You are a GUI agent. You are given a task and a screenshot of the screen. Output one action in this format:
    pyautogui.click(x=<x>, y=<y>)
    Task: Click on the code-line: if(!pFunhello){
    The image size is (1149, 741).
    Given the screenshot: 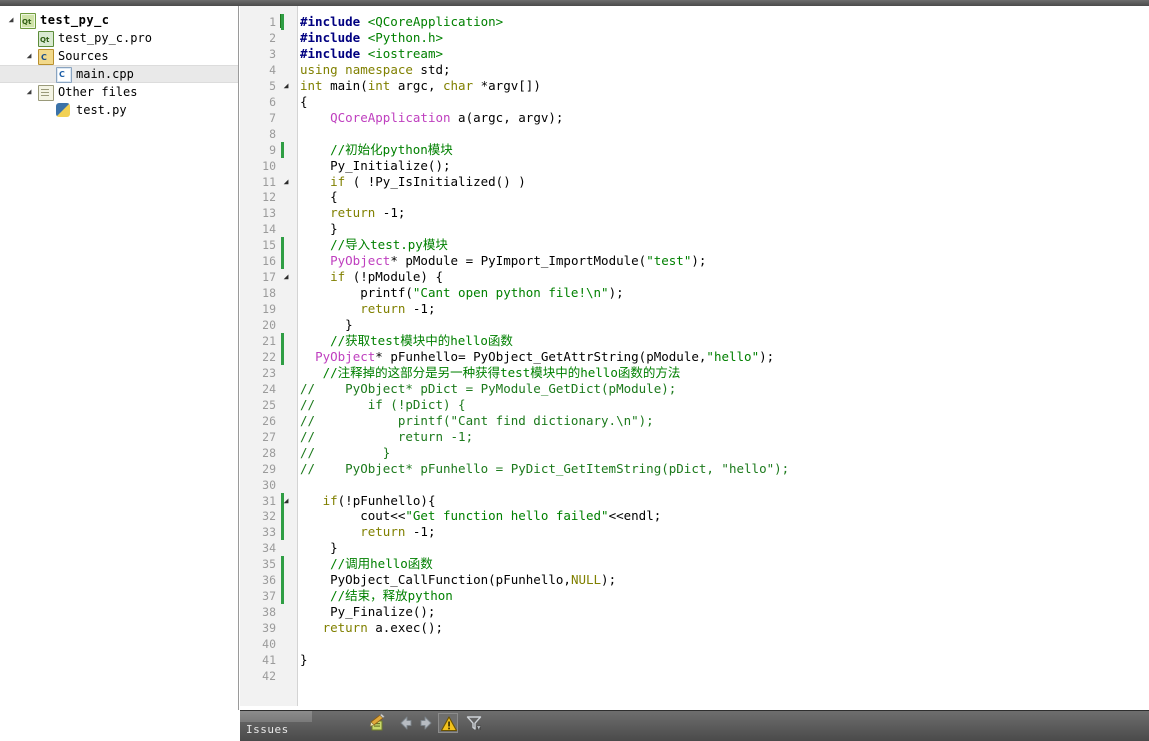 What is the action you would take?
    pyautogui.click(x=368, y=500)
    